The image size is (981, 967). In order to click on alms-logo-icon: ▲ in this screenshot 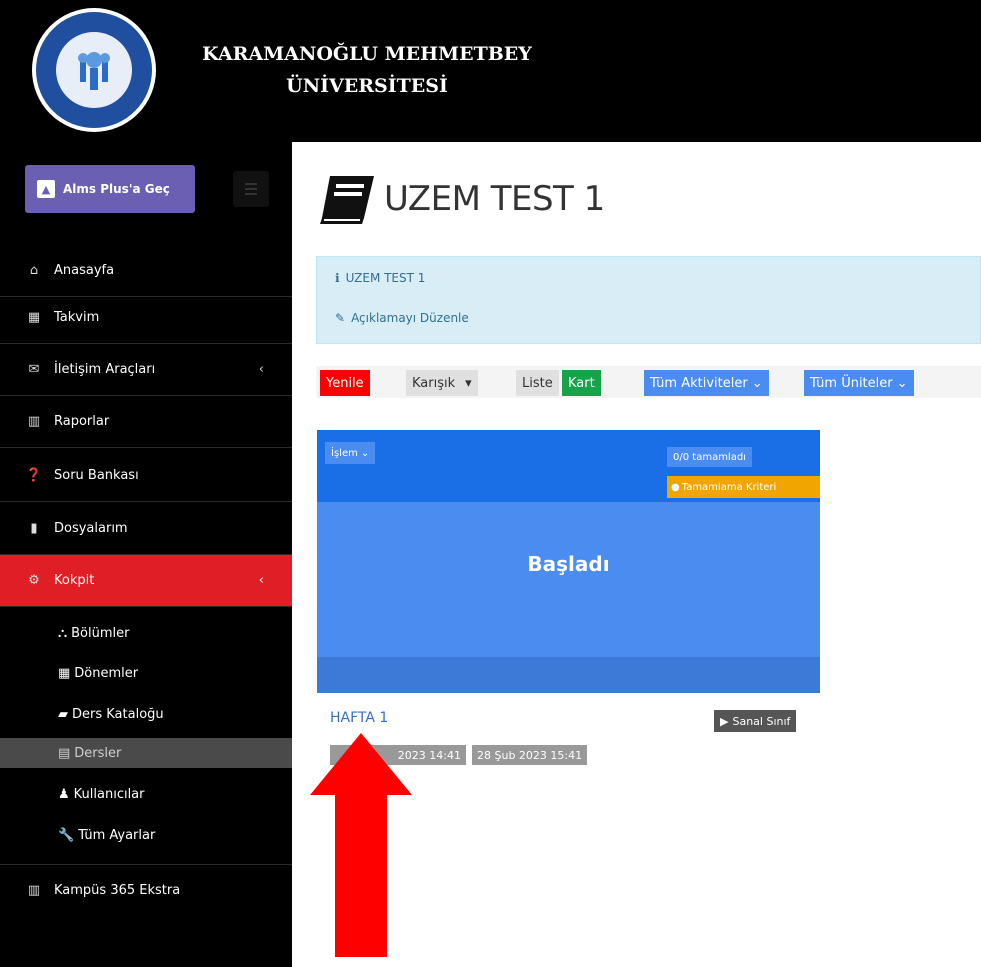, I will do `click(46, 189)`.